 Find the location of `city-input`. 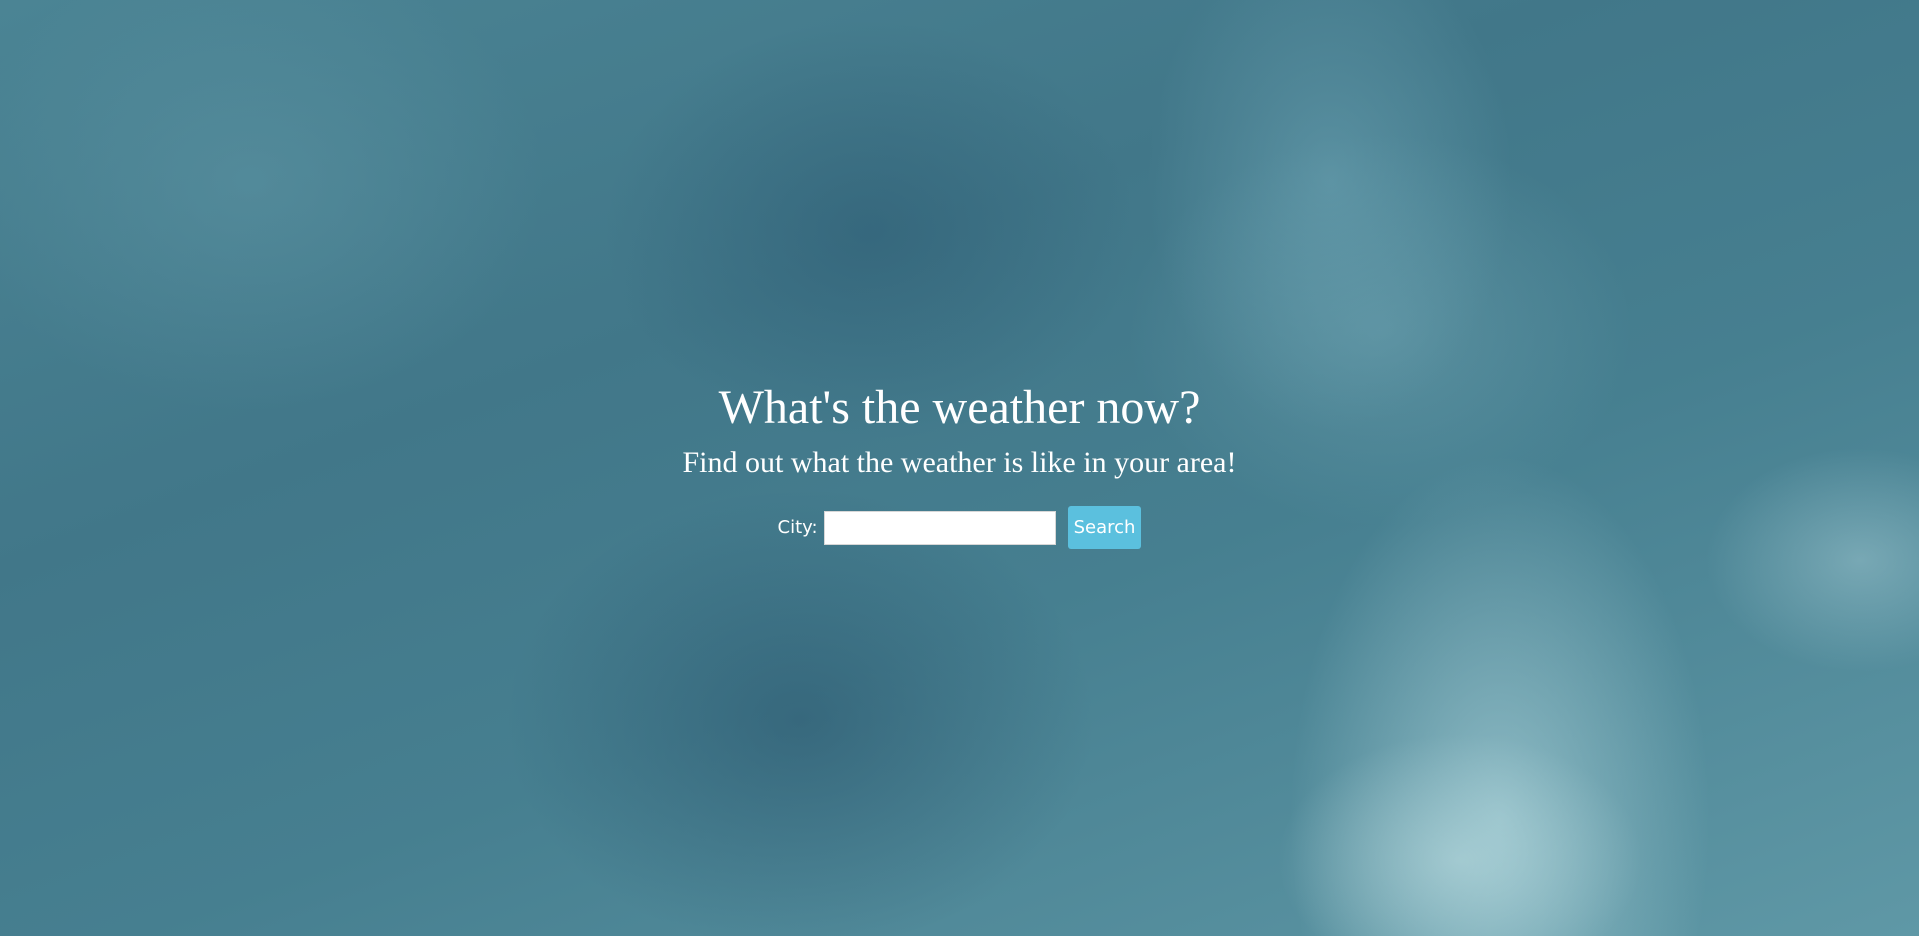

city-input is located at coordinates (939, 527).